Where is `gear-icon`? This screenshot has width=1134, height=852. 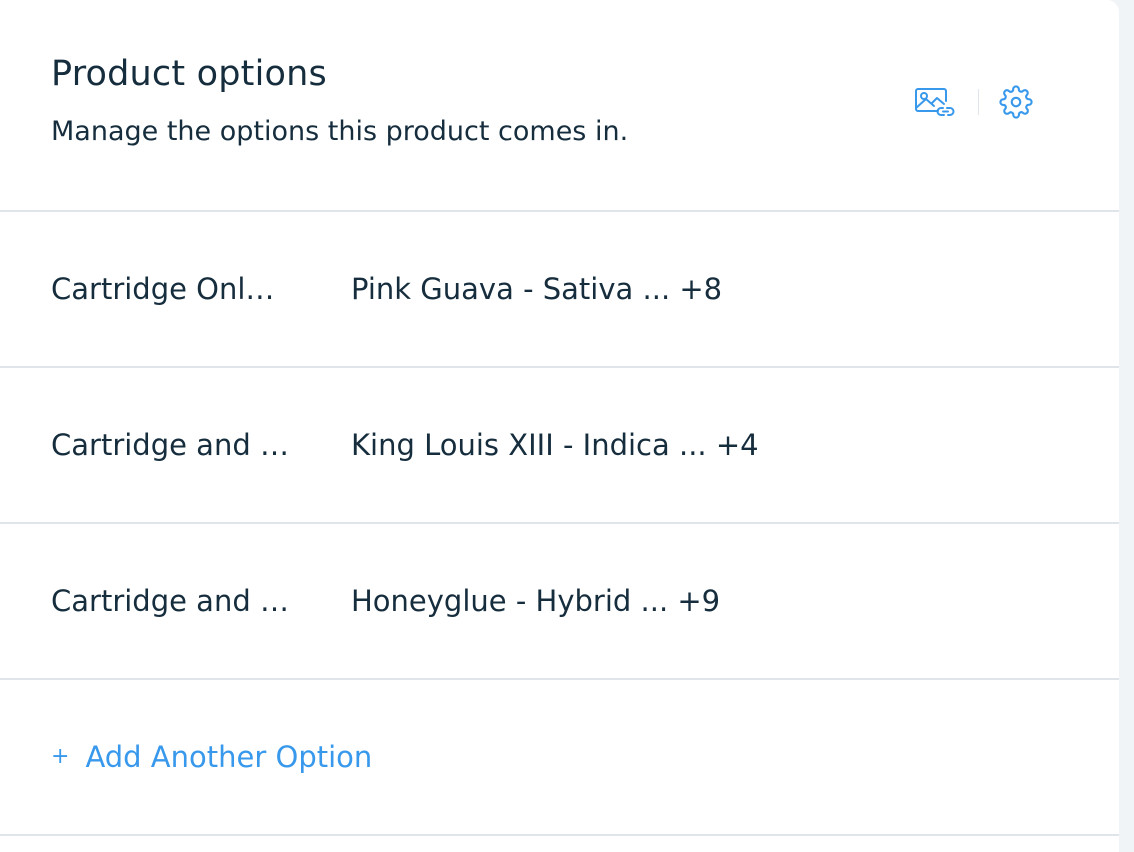 gear-icon is located at coordinates (1016, 102).